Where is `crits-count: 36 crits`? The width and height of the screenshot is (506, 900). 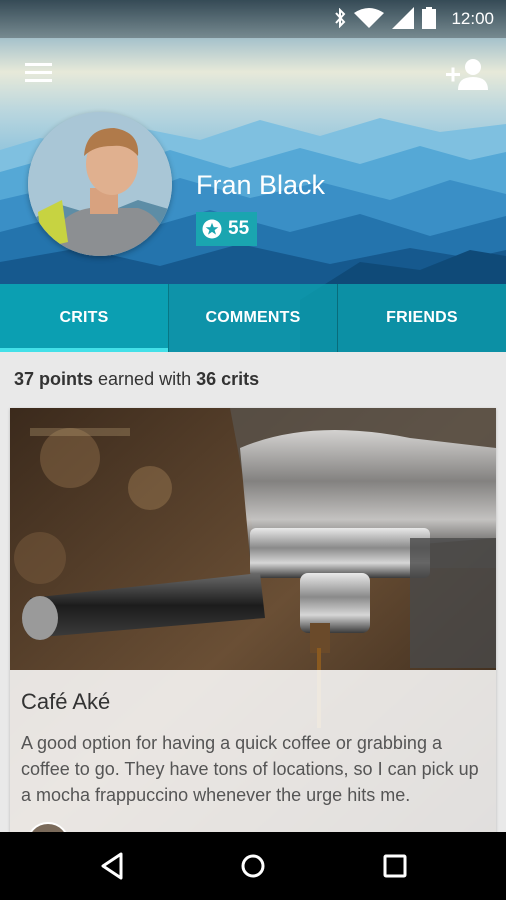
crits-count: 36 crits is located at coordinates (228, 379).